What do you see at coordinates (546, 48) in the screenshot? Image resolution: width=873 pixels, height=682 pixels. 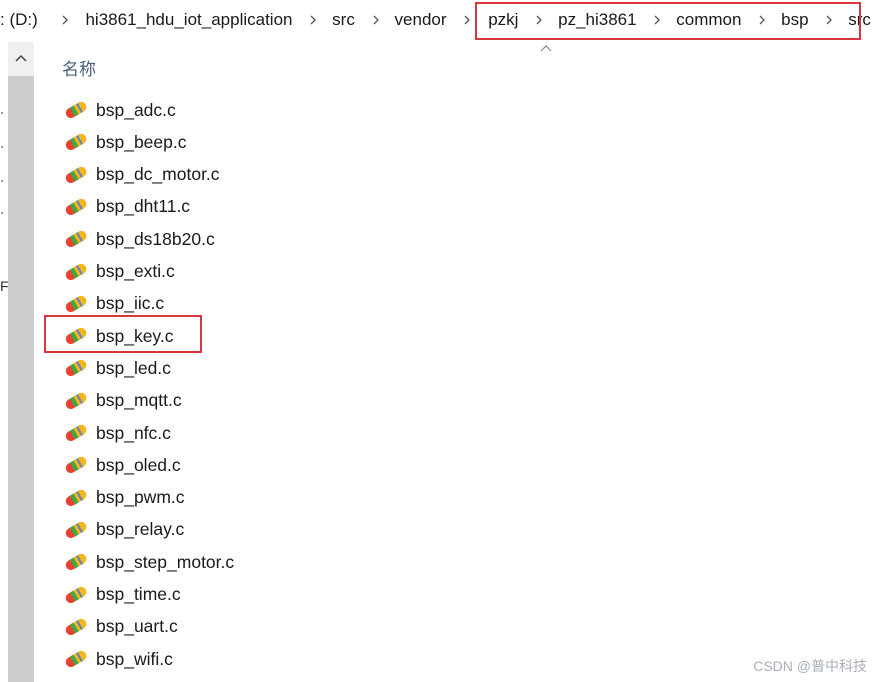 I see `sort-ascending-icon` at bounding box center [546, 48].